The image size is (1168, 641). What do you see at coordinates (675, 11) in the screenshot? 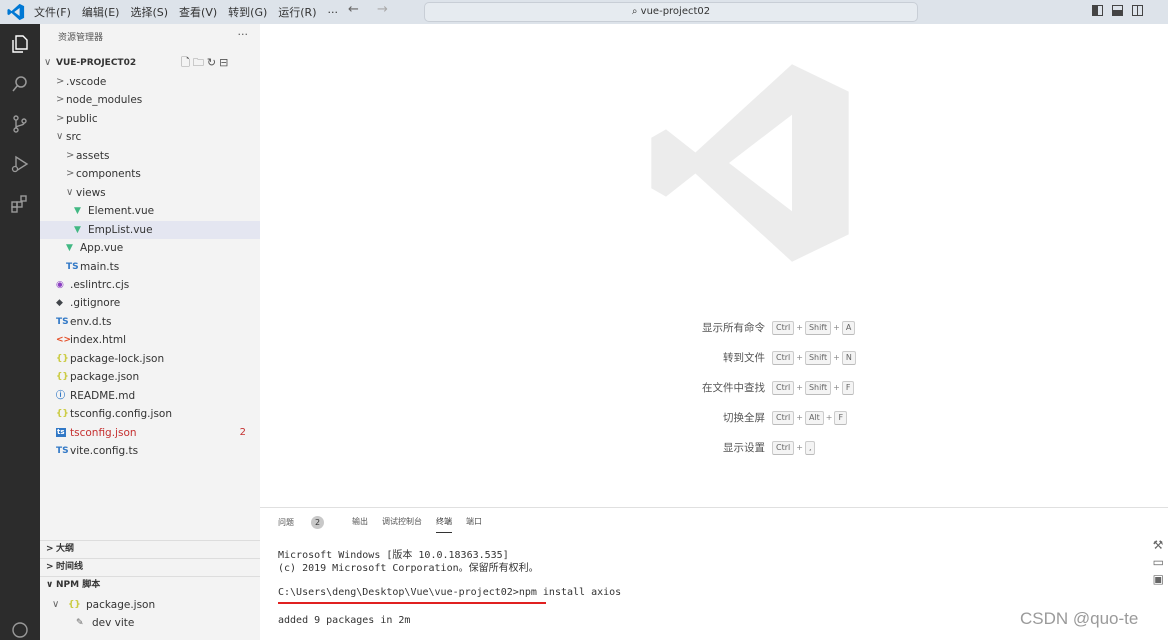
I see `command-center-text: vue-project02` at bounding box center [675, 11].